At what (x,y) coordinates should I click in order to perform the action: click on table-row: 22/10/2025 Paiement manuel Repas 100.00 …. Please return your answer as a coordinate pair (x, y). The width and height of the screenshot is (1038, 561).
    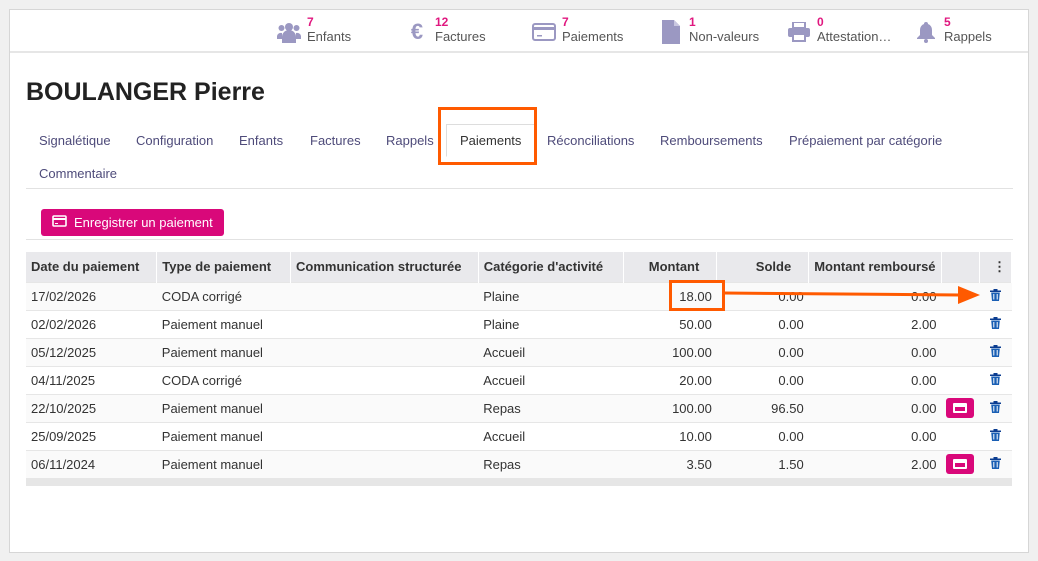
    Looking at the image, I should click on (519, 407).